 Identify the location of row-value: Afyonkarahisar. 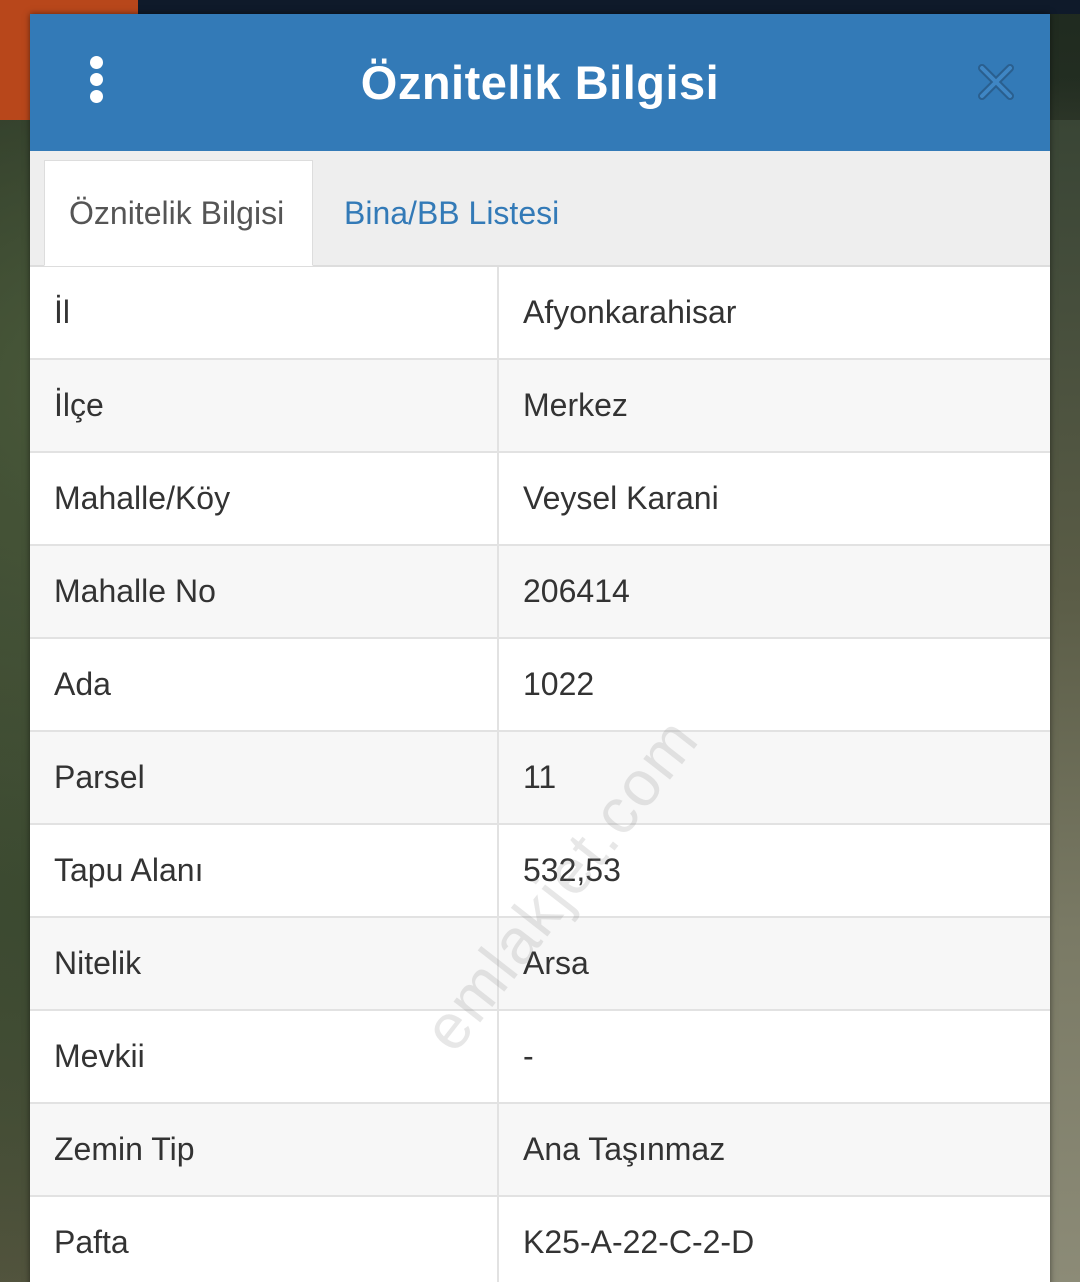
(630, 312).